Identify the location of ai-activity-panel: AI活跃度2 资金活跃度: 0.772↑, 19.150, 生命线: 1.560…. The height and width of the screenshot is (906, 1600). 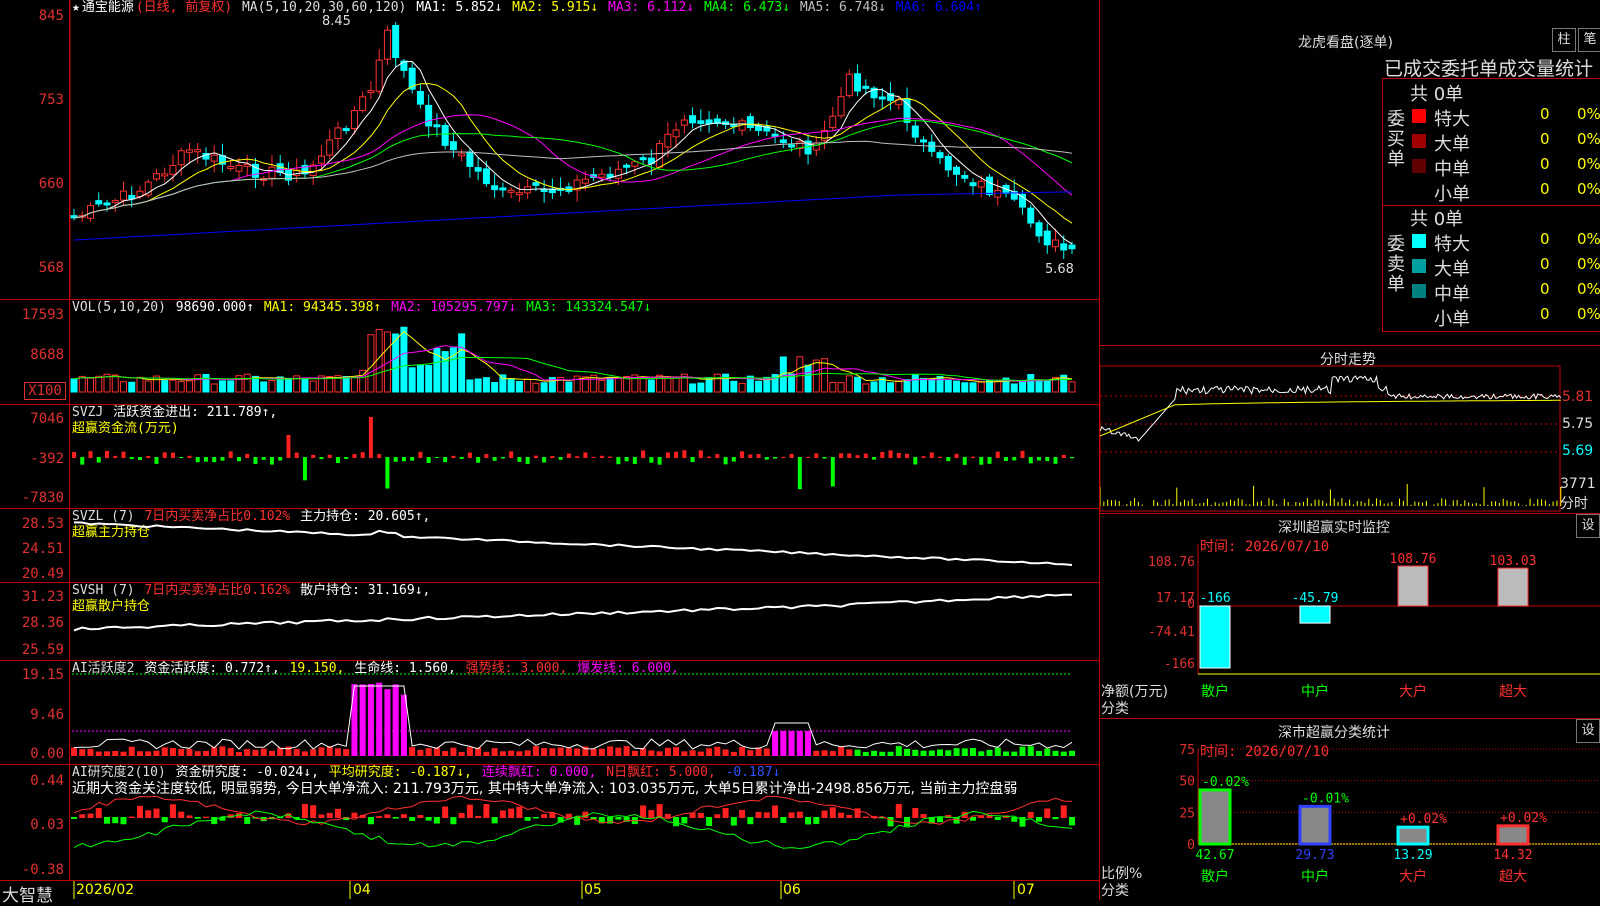
(549, 713).